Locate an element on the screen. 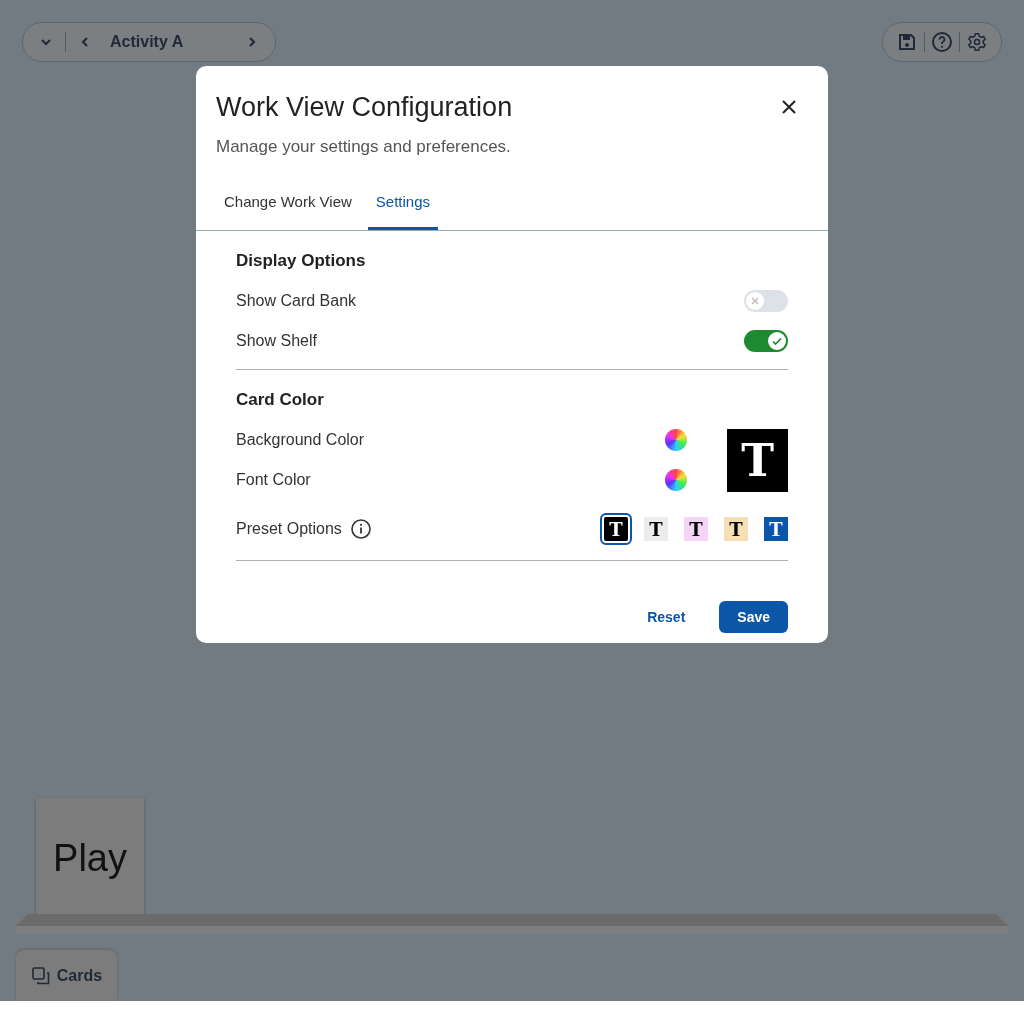 This screenshot has width=1024, height=1011. stacked-squares-icon is located at coordinates (40, 975).